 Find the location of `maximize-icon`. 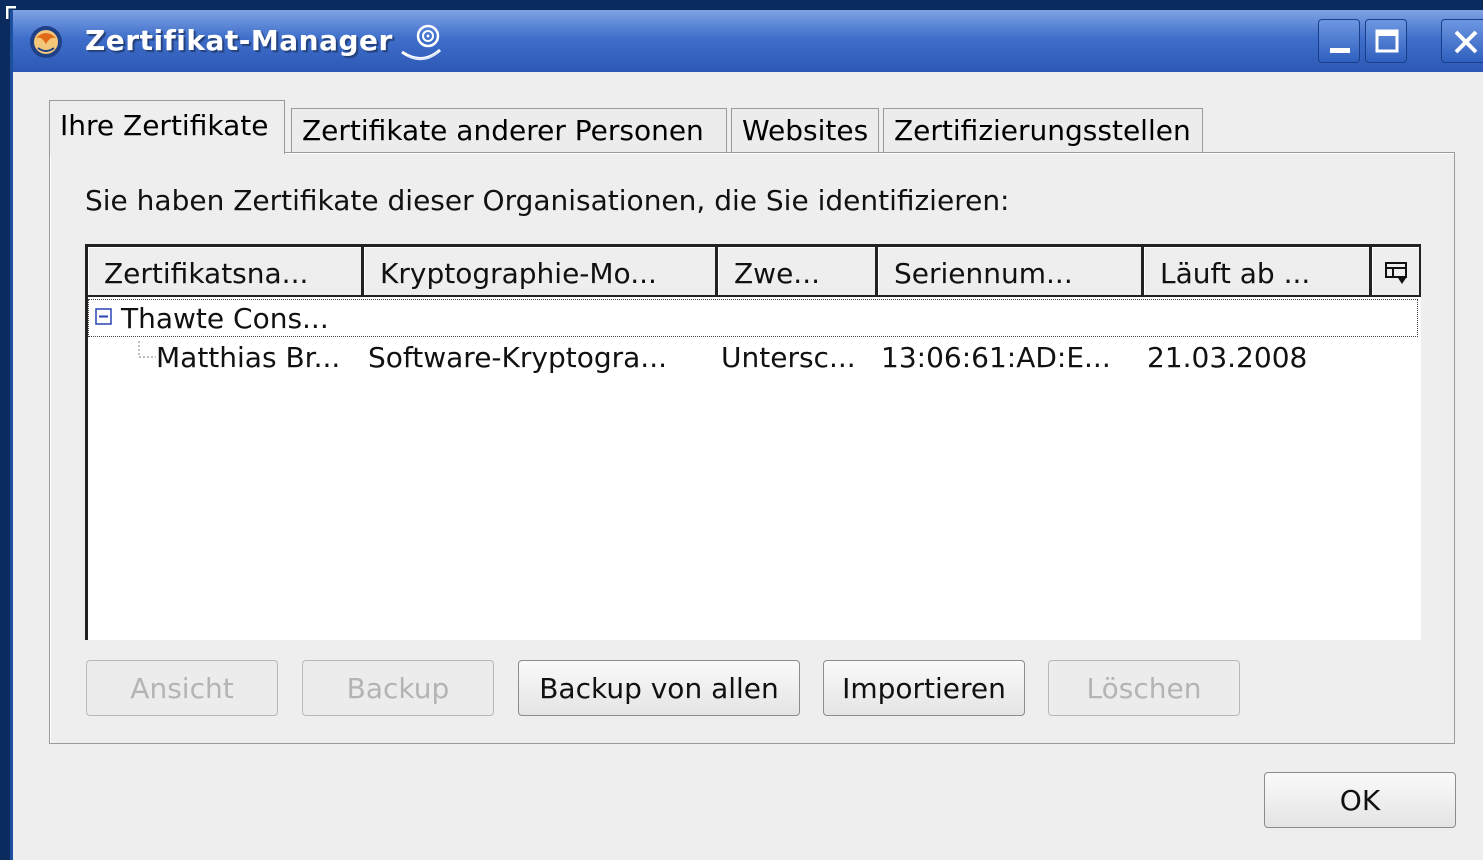

maximize-icon is located at coordinates (1387, 41).